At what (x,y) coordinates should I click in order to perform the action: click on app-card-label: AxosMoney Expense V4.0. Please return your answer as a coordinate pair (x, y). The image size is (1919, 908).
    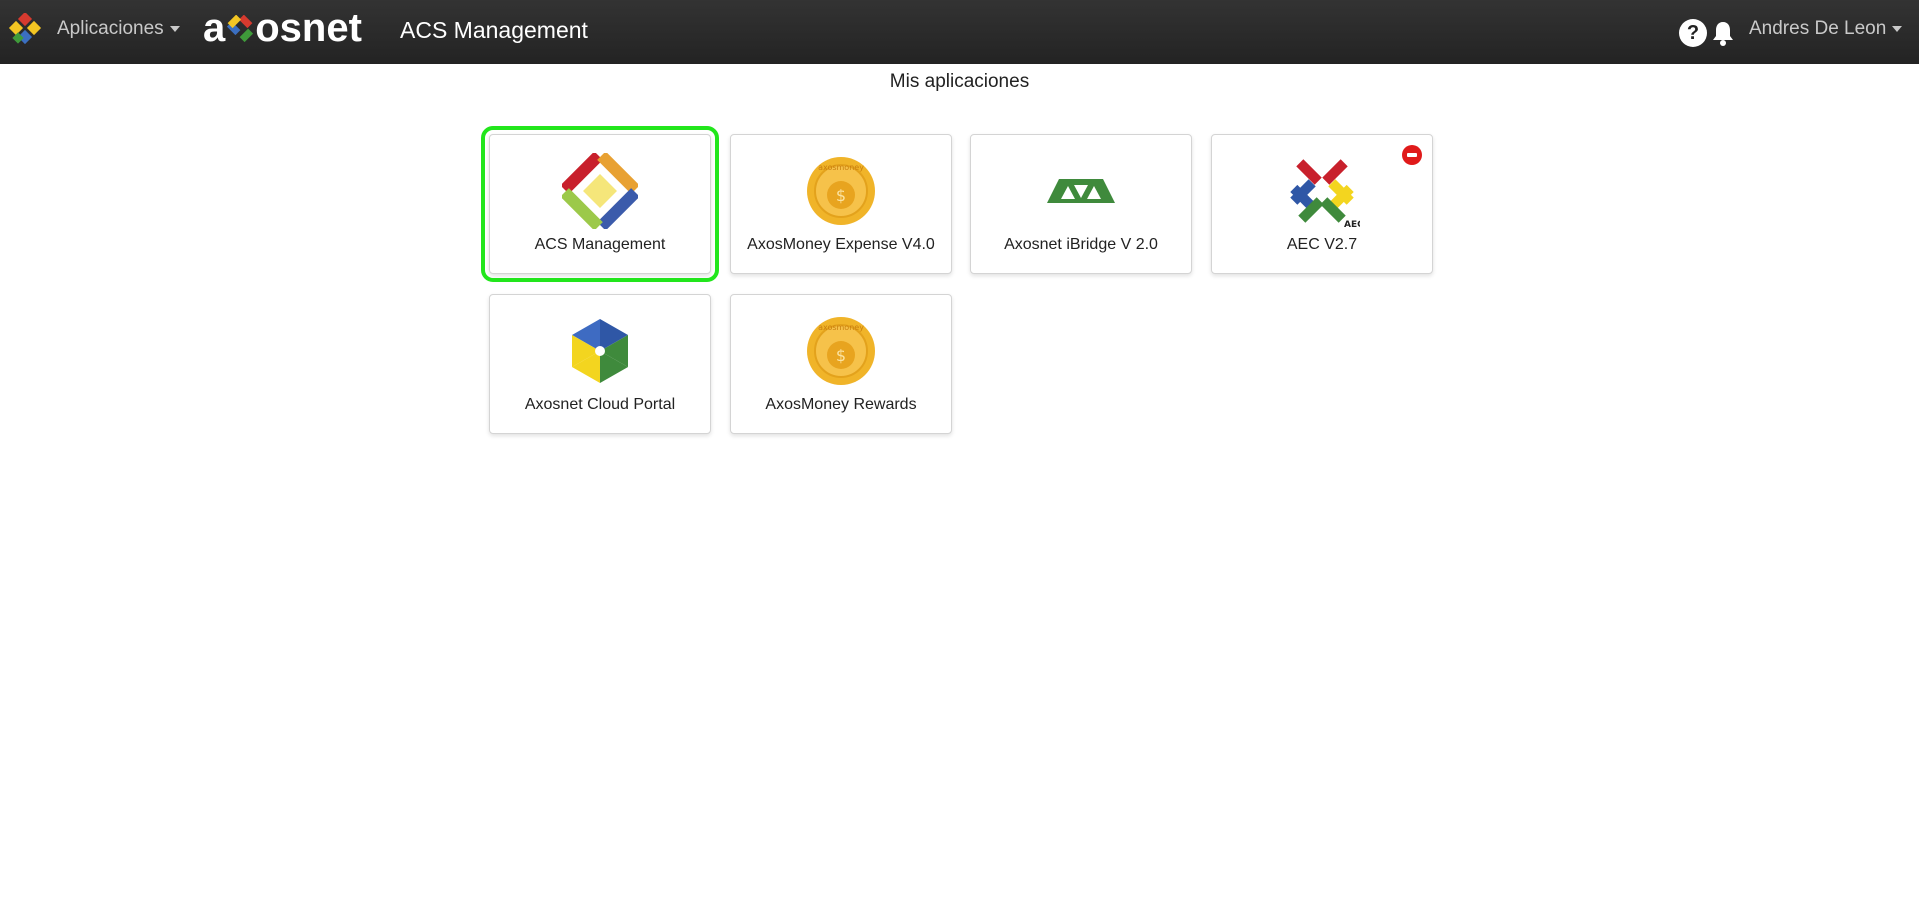
    Looking at the image, I should click on (841, 244).